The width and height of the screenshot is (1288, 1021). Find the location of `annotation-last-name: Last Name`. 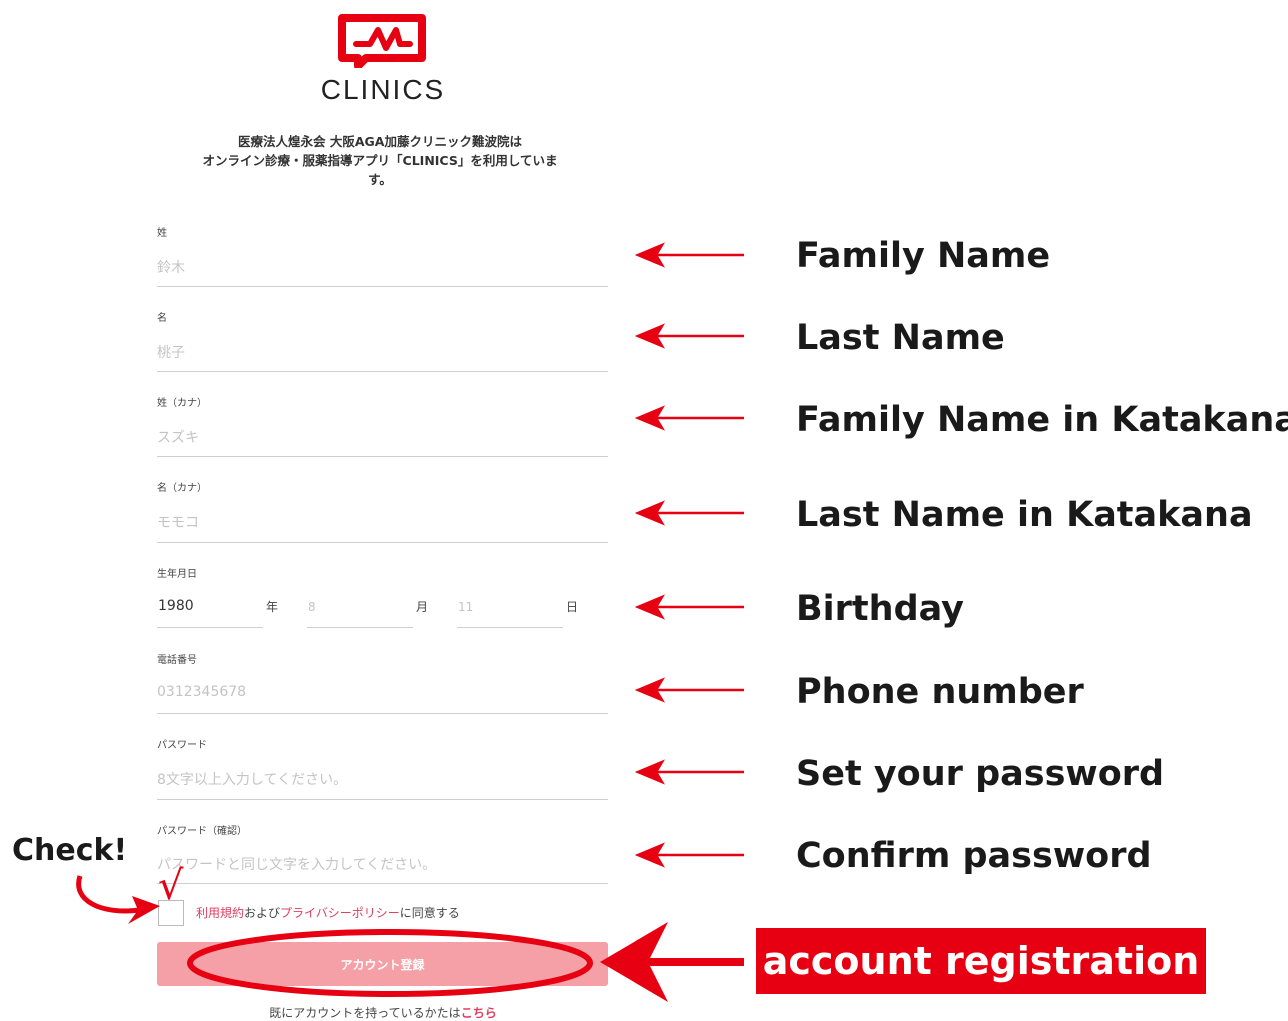

annotation-last-name: Last Name is located at coordinates (900, 338).